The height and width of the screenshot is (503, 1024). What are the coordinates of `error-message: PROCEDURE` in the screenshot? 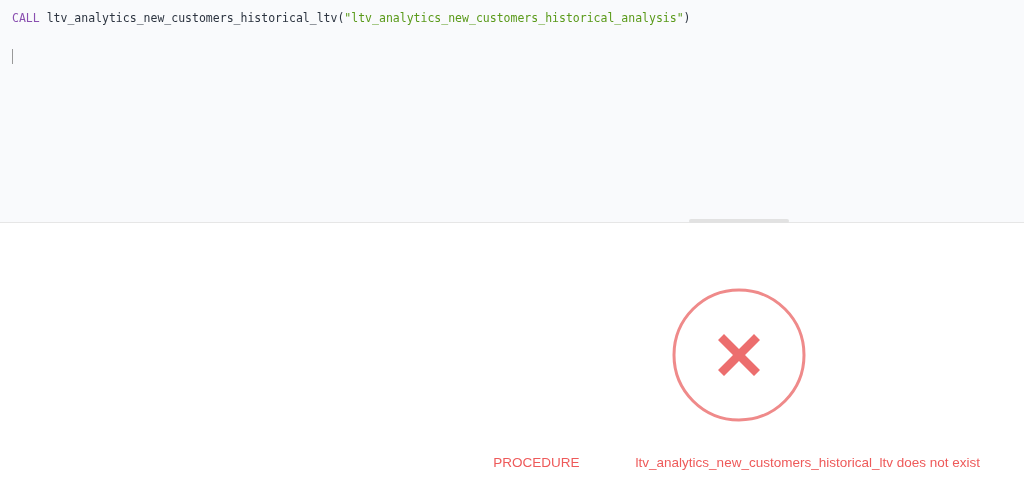 It's located at (536, 462).